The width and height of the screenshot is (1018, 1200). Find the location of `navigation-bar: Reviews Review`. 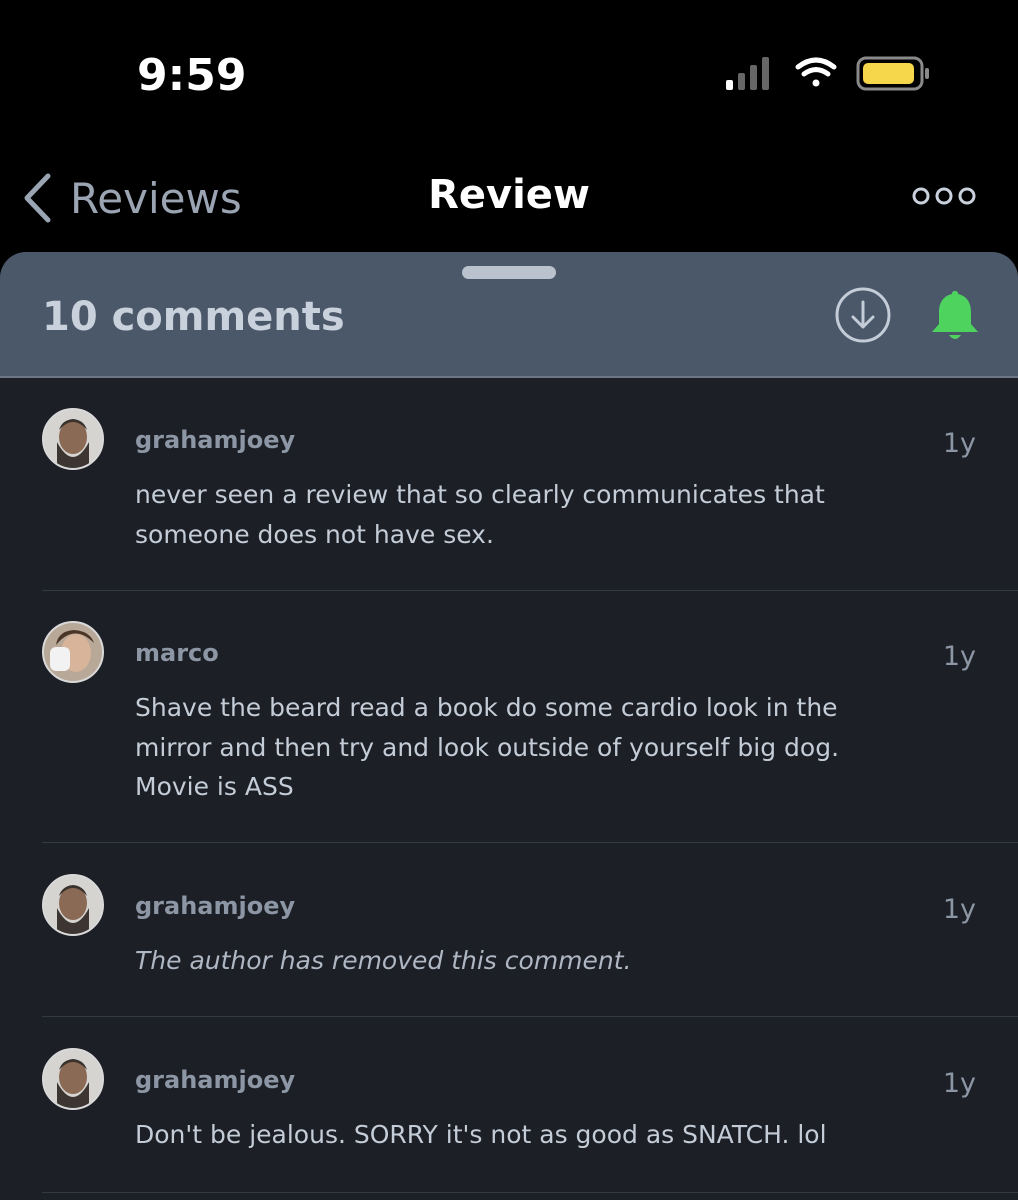

navigation-bar: Reviews Review is located at coordinates (509, 201).